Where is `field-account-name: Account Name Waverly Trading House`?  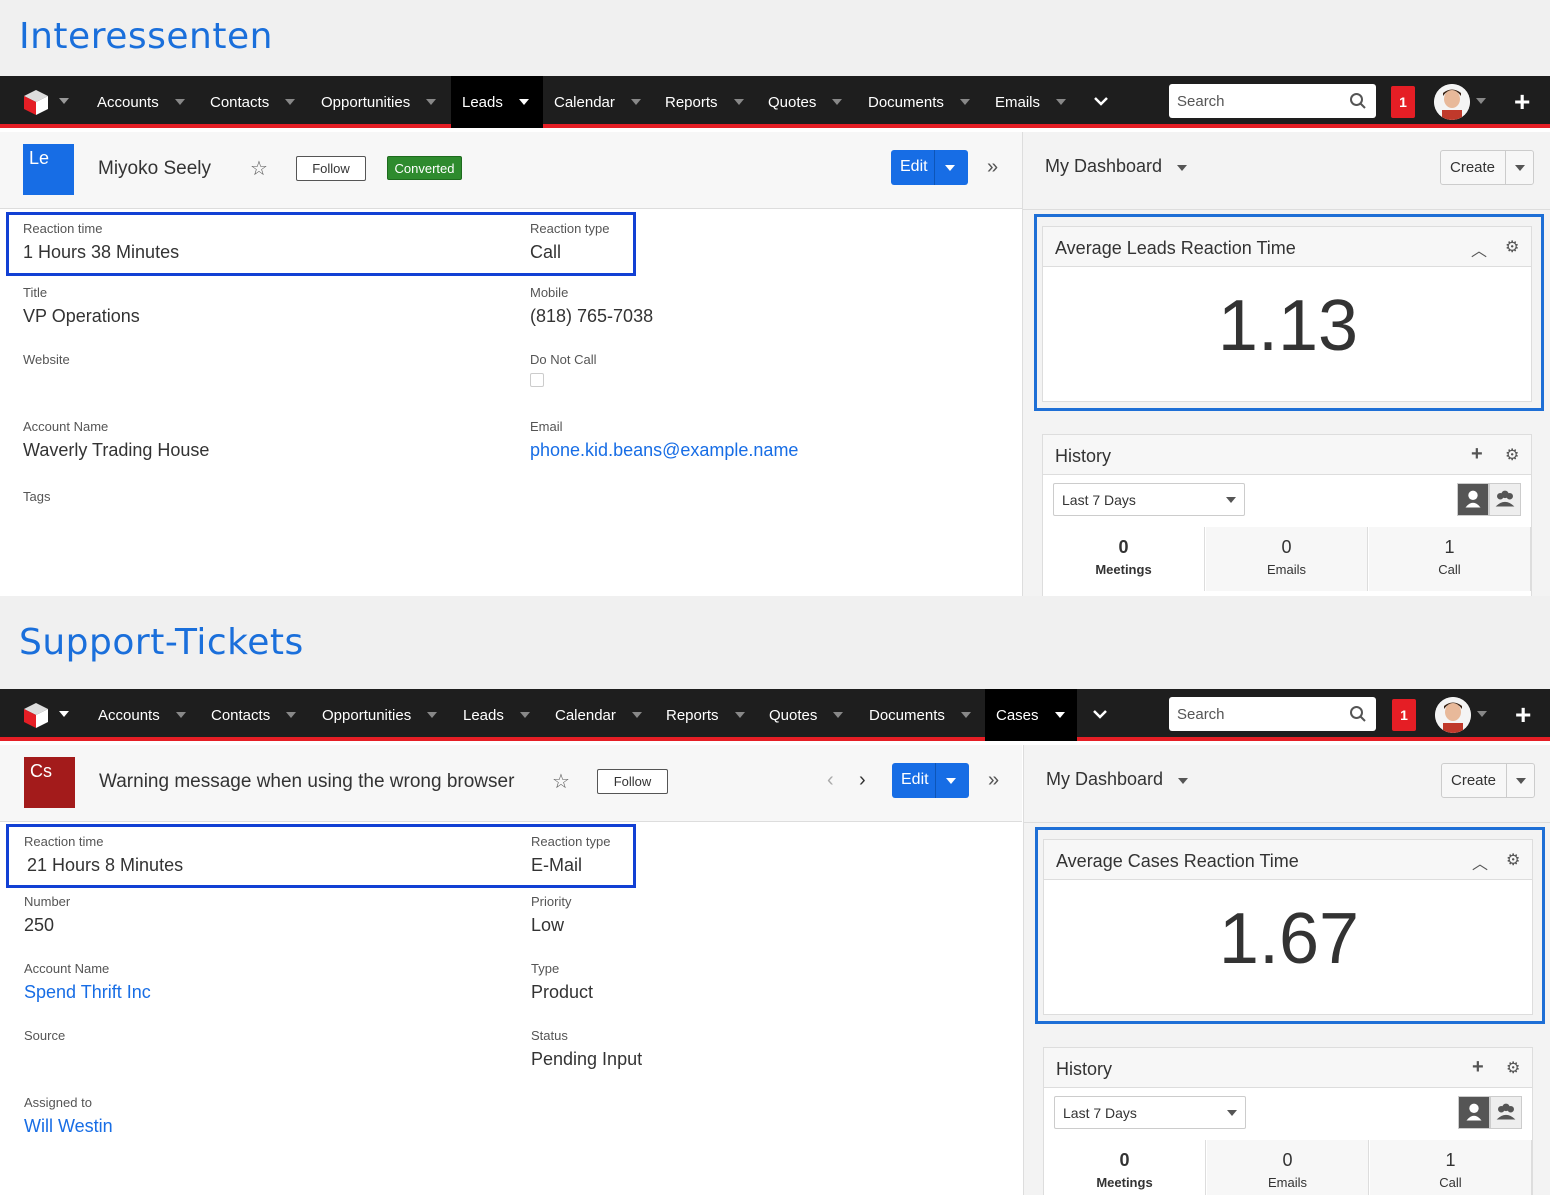 field-account-name: Account Name Waverly Trading House is located at coordinates (116, 440).